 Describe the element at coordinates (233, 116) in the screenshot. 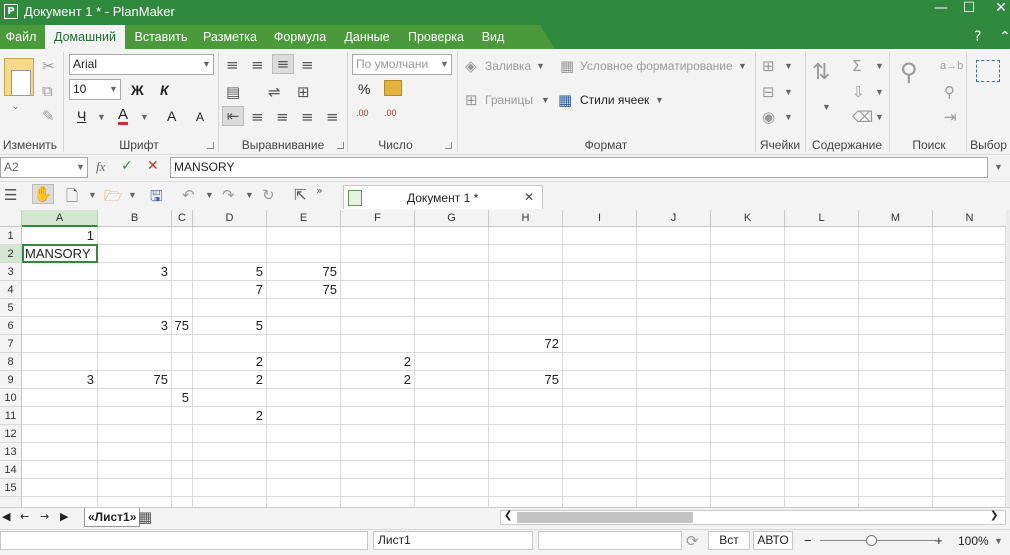

I see `indent-icon: ⇤` at that location.